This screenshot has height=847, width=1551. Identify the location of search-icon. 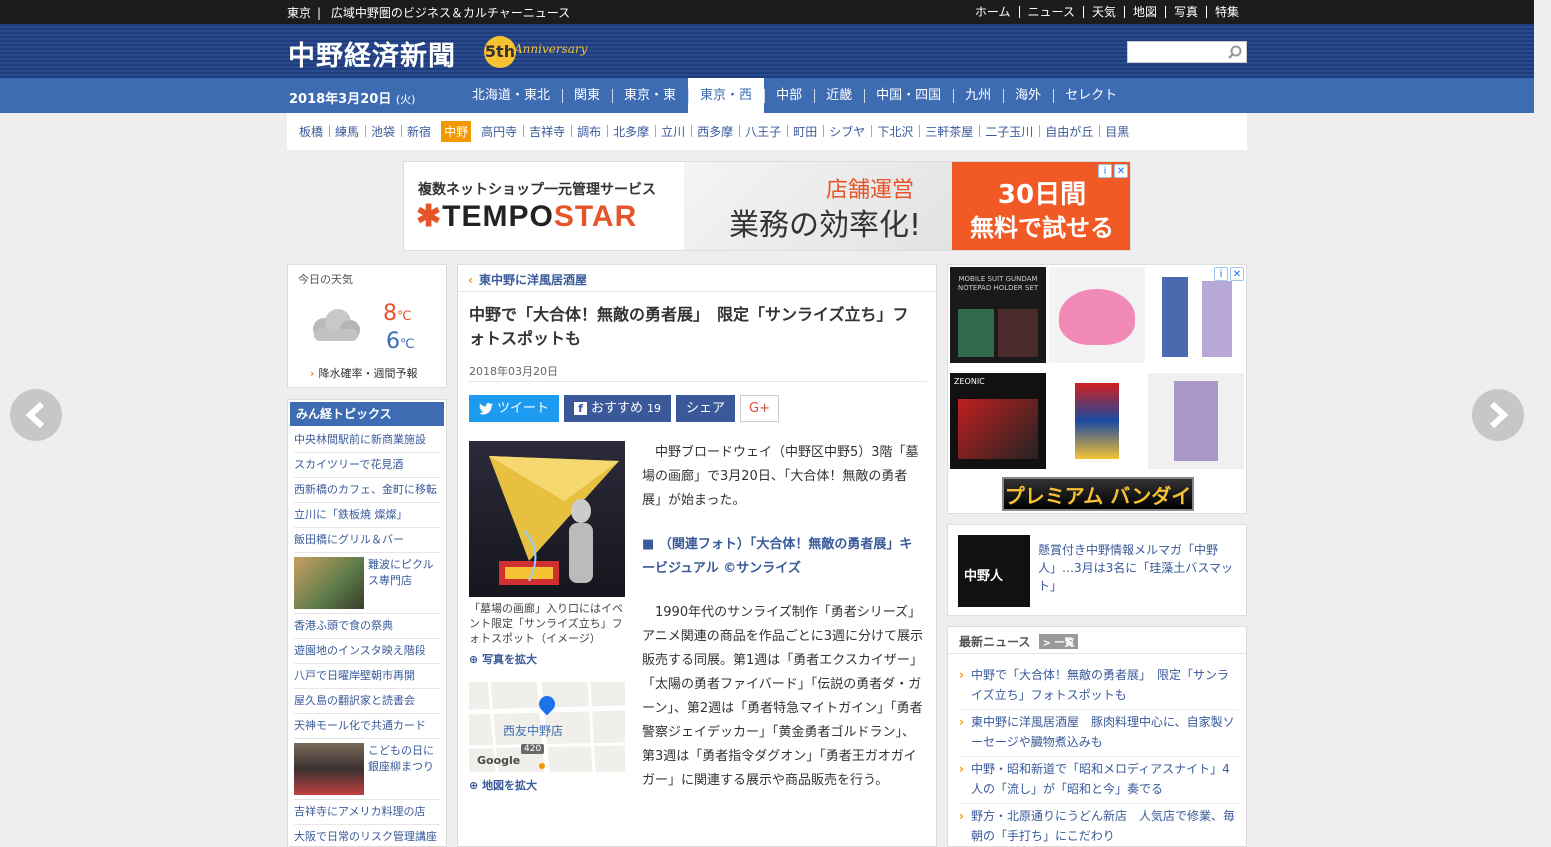
(1235, 52).